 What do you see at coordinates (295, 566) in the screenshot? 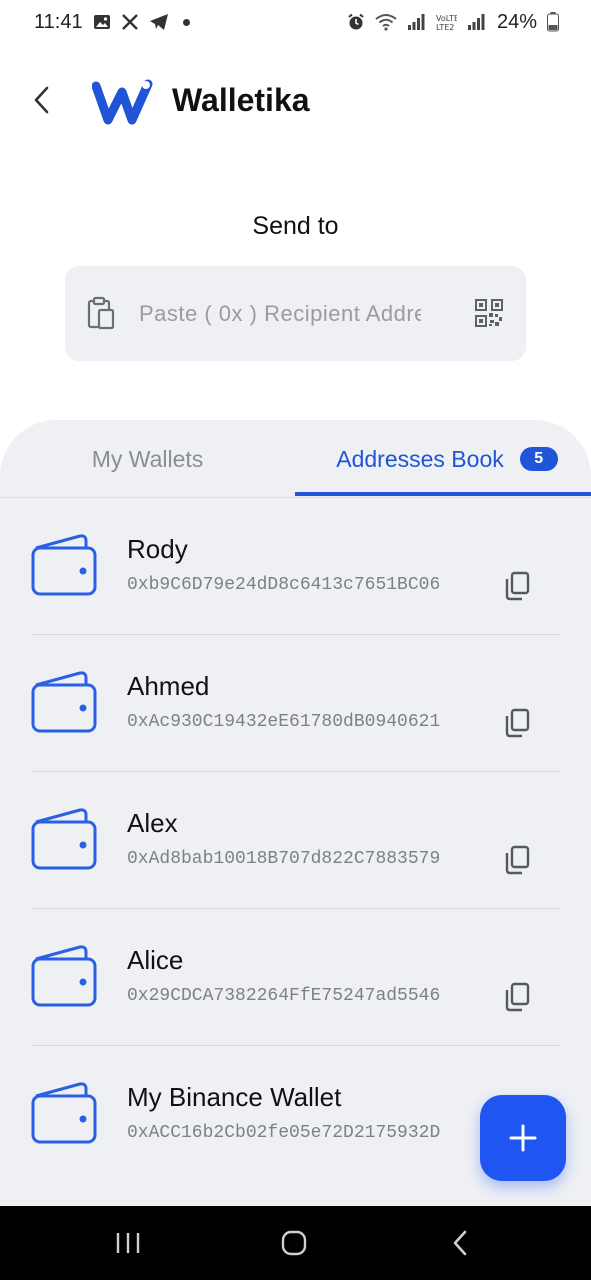
I see `address-list-item: Rody 0xb9C6D79e24dD8c6413c7651BC06` at bounding box center [295, 566].